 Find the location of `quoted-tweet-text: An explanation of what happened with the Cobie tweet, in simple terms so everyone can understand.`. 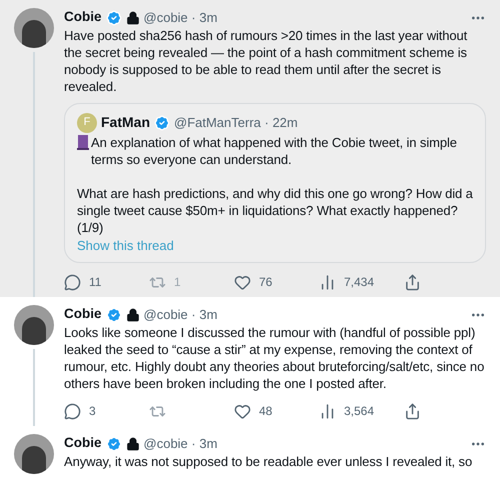

quoted-tweet-text: An explanation of what happened with the Cobie tweet, in simple terms so everyone can understand. is located at coordinates (274, 151).